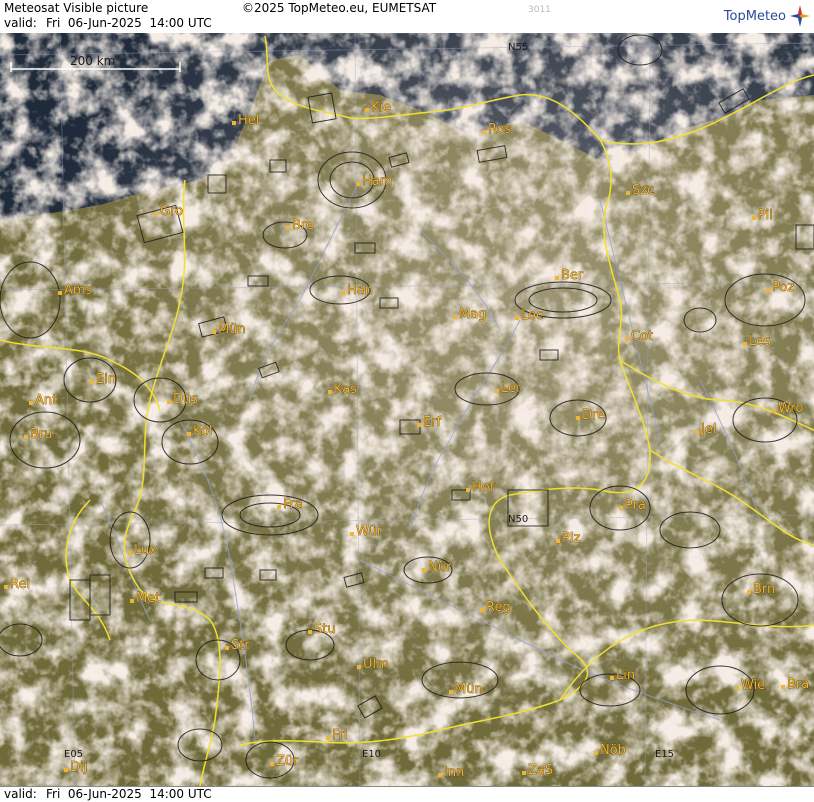 The height and width of the screenshot is (802, 814). Describe the element at coordinates (440, 567) in the screenshot. I see `city-label: Nür` at that location.